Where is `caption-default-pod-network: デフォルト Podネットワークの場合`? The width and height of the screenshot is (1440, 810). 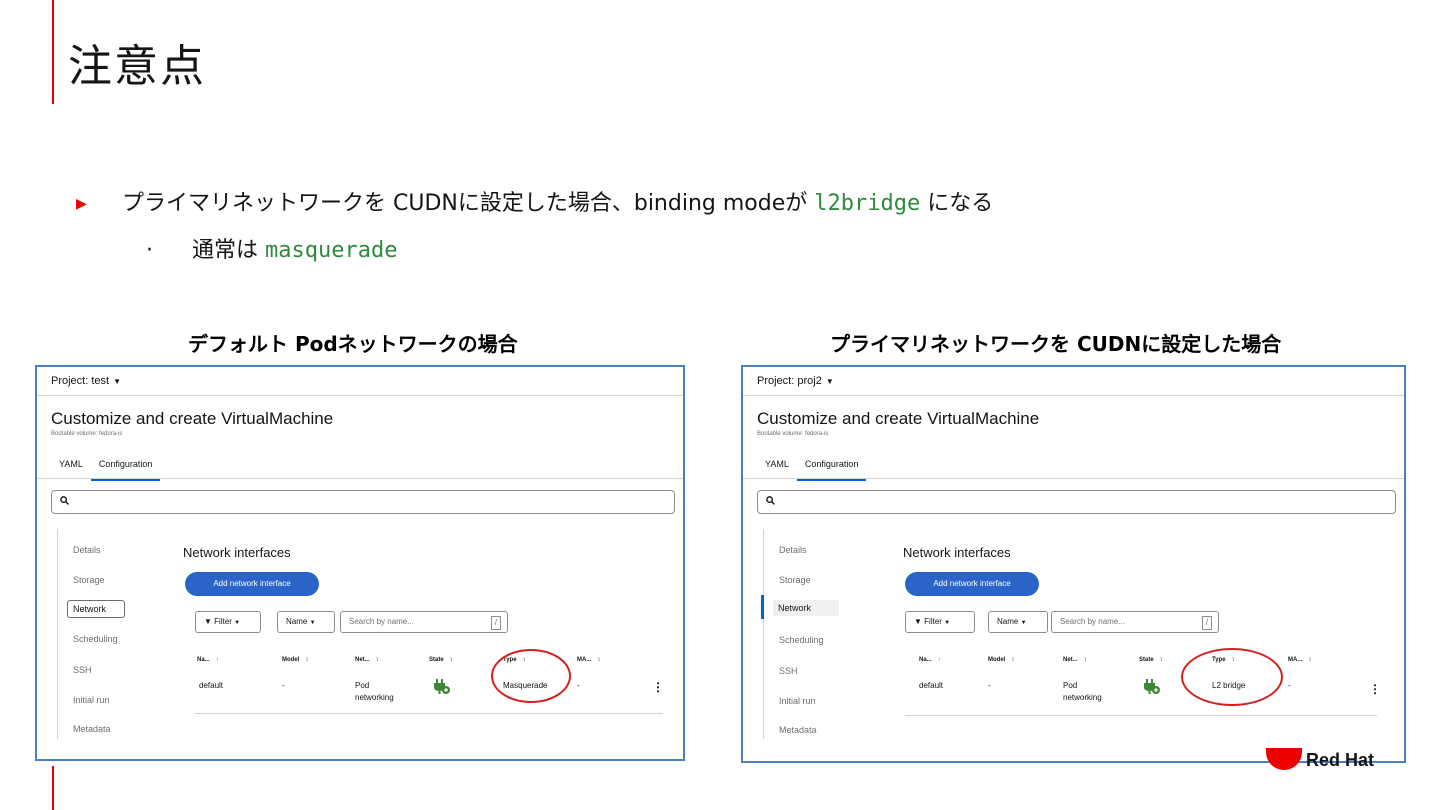
caption-default-pod-network: デフォルト Podネットワークの場合 is located at coordinates (353, 344).